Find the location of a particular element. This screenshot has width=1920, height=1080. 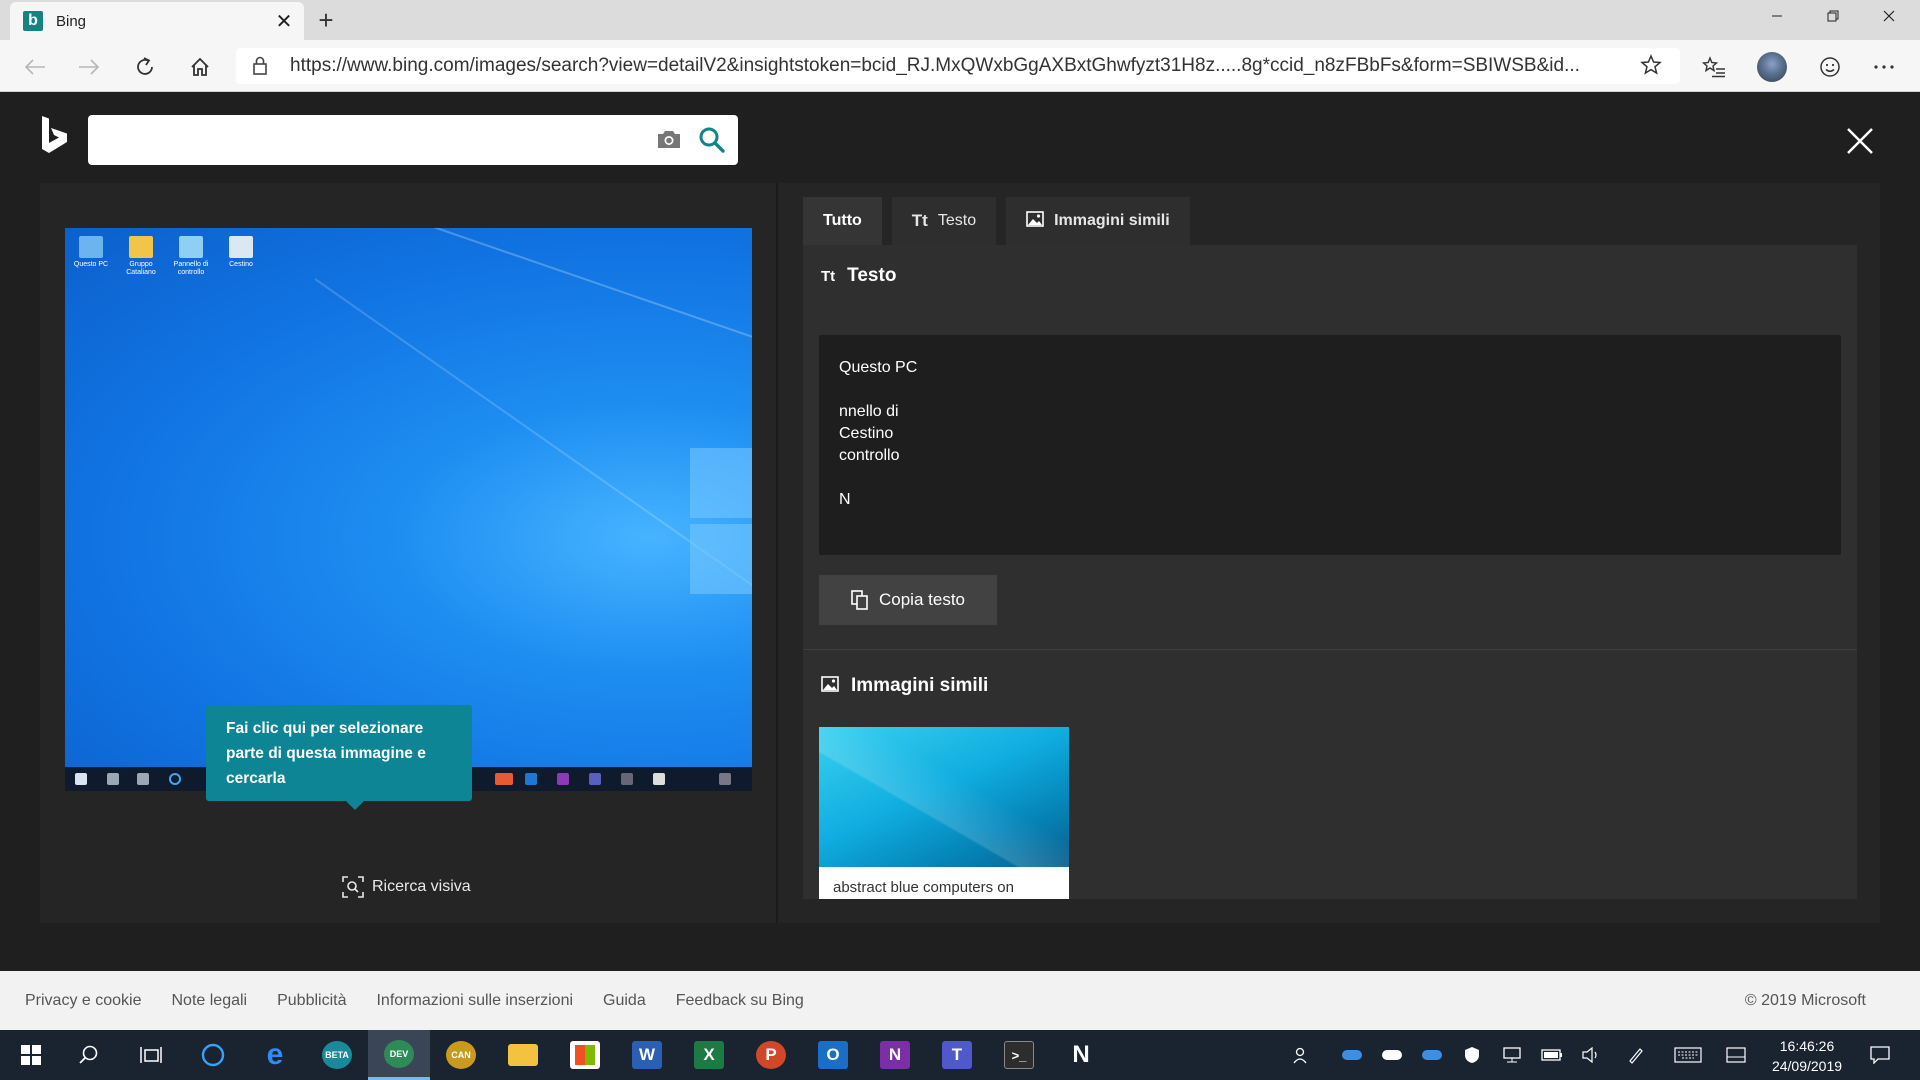

tablet-mode-icon is located at coordinates (1736, 1055).